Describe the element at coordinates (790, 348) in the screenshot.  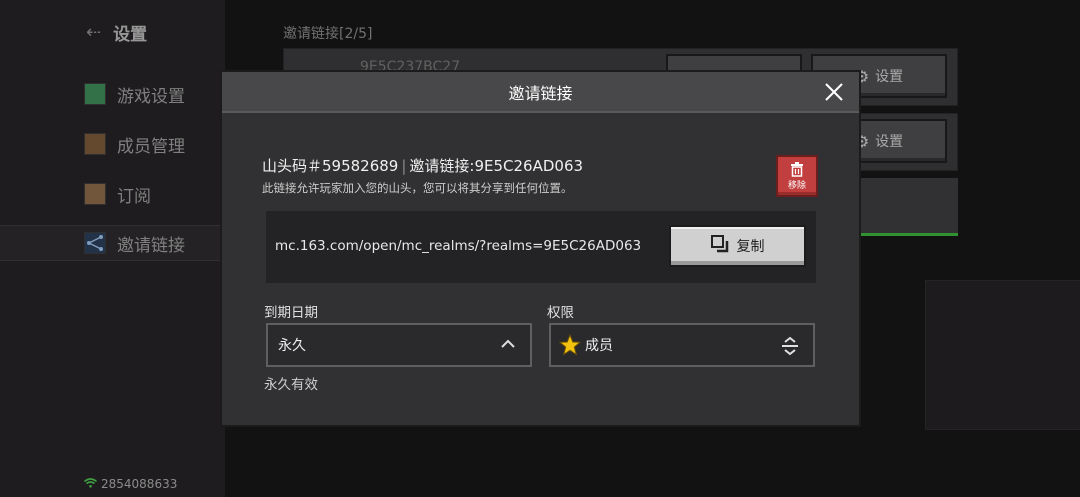
I see `sort-toggle-icon` at that location.